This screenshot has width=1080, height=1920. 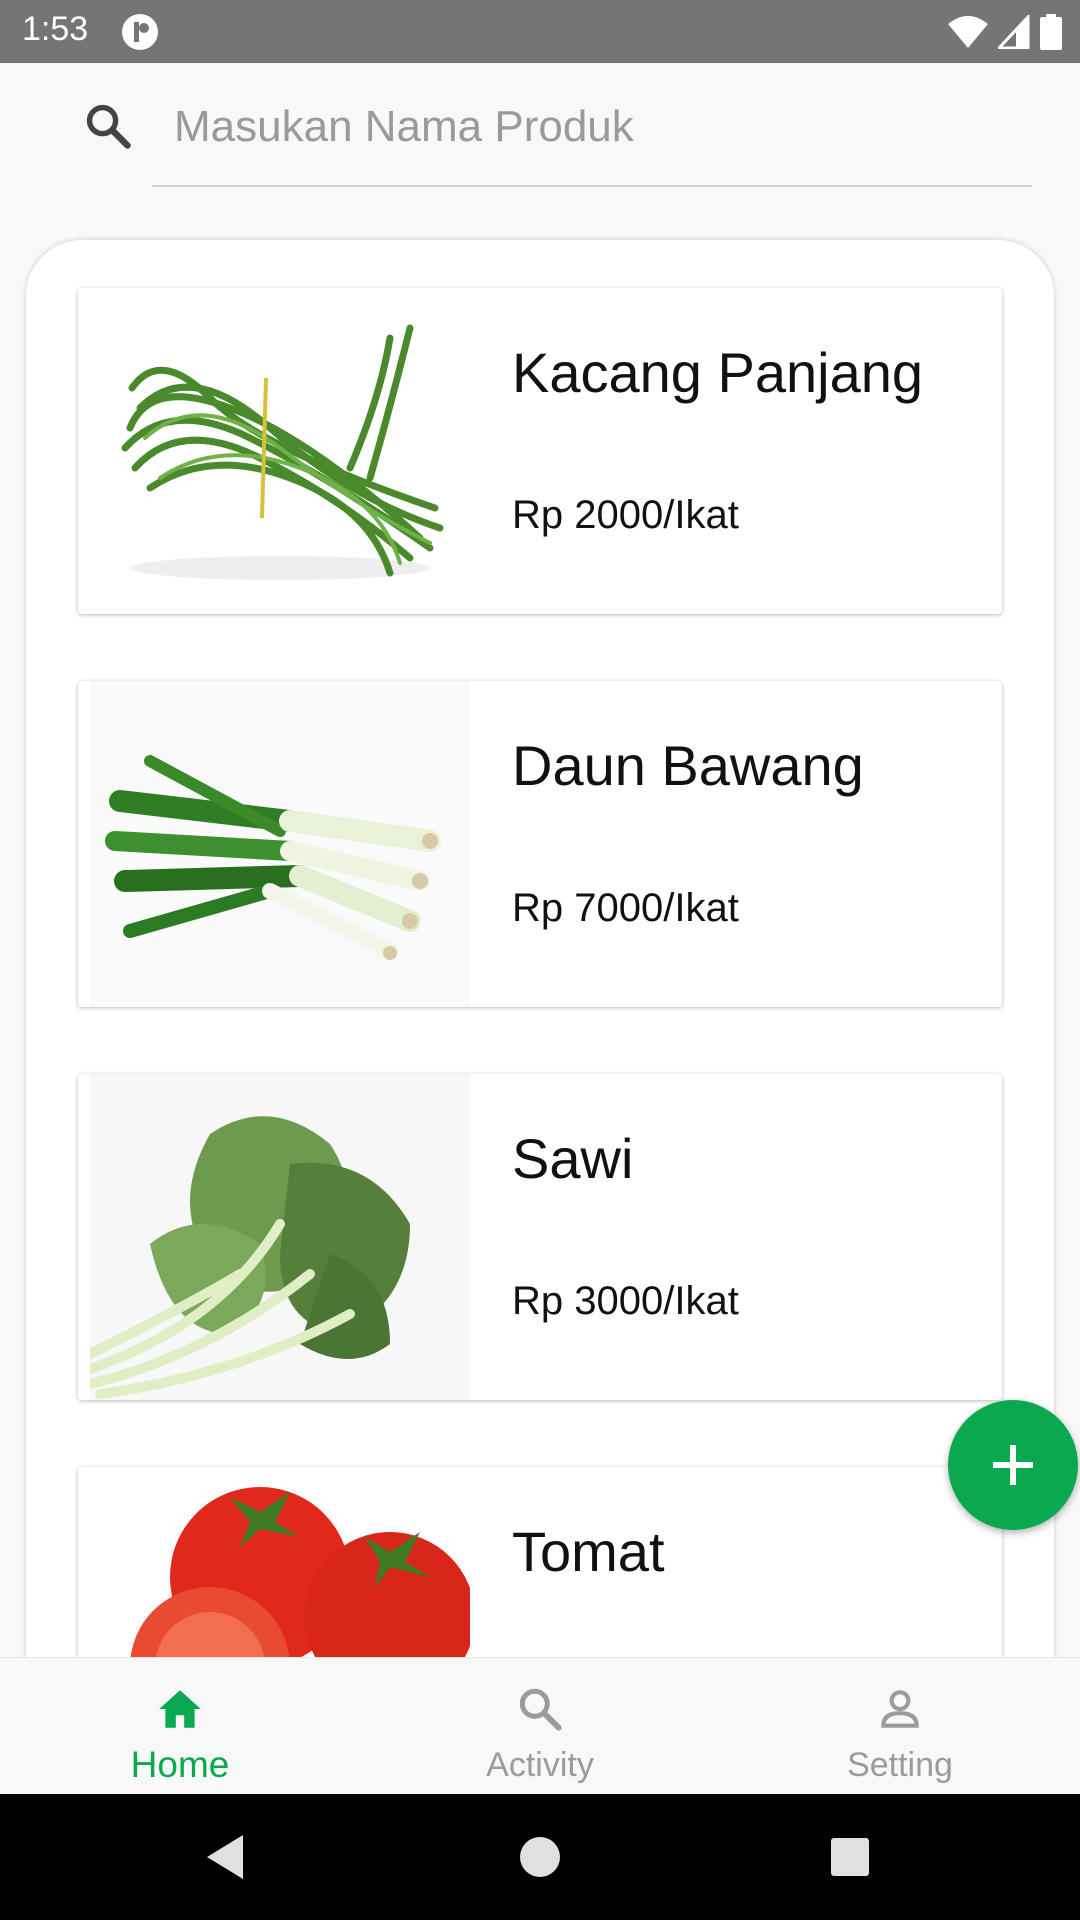 I want to click on system-navigation-bar, so click(x=540, y=1857).